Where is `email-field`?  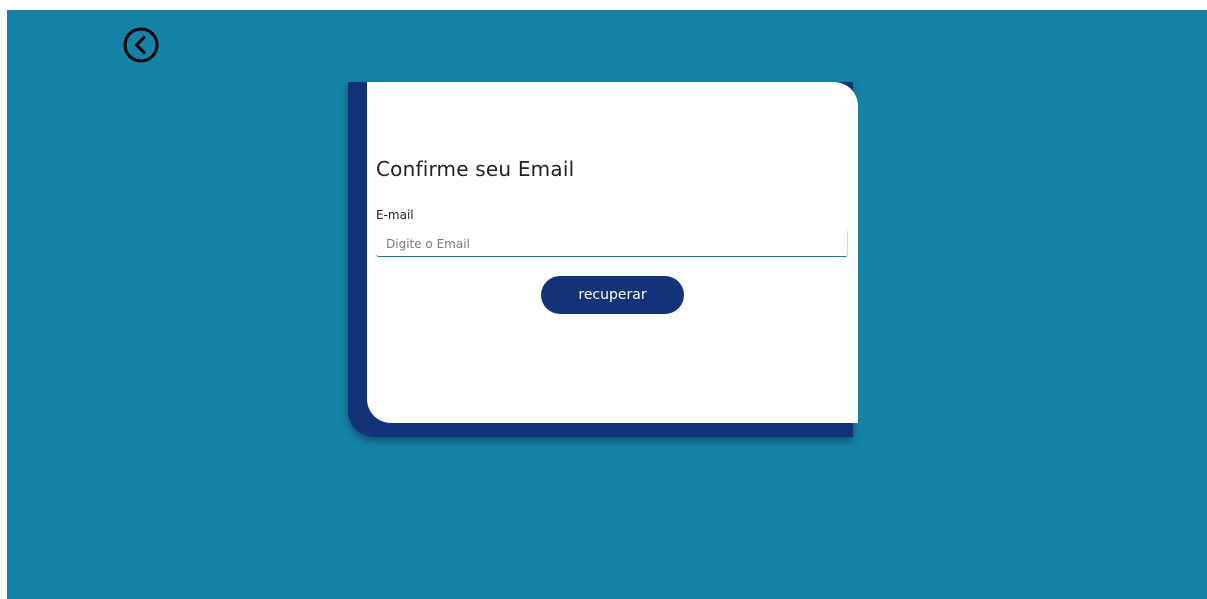
email-field is located at coordinates (612, 244).